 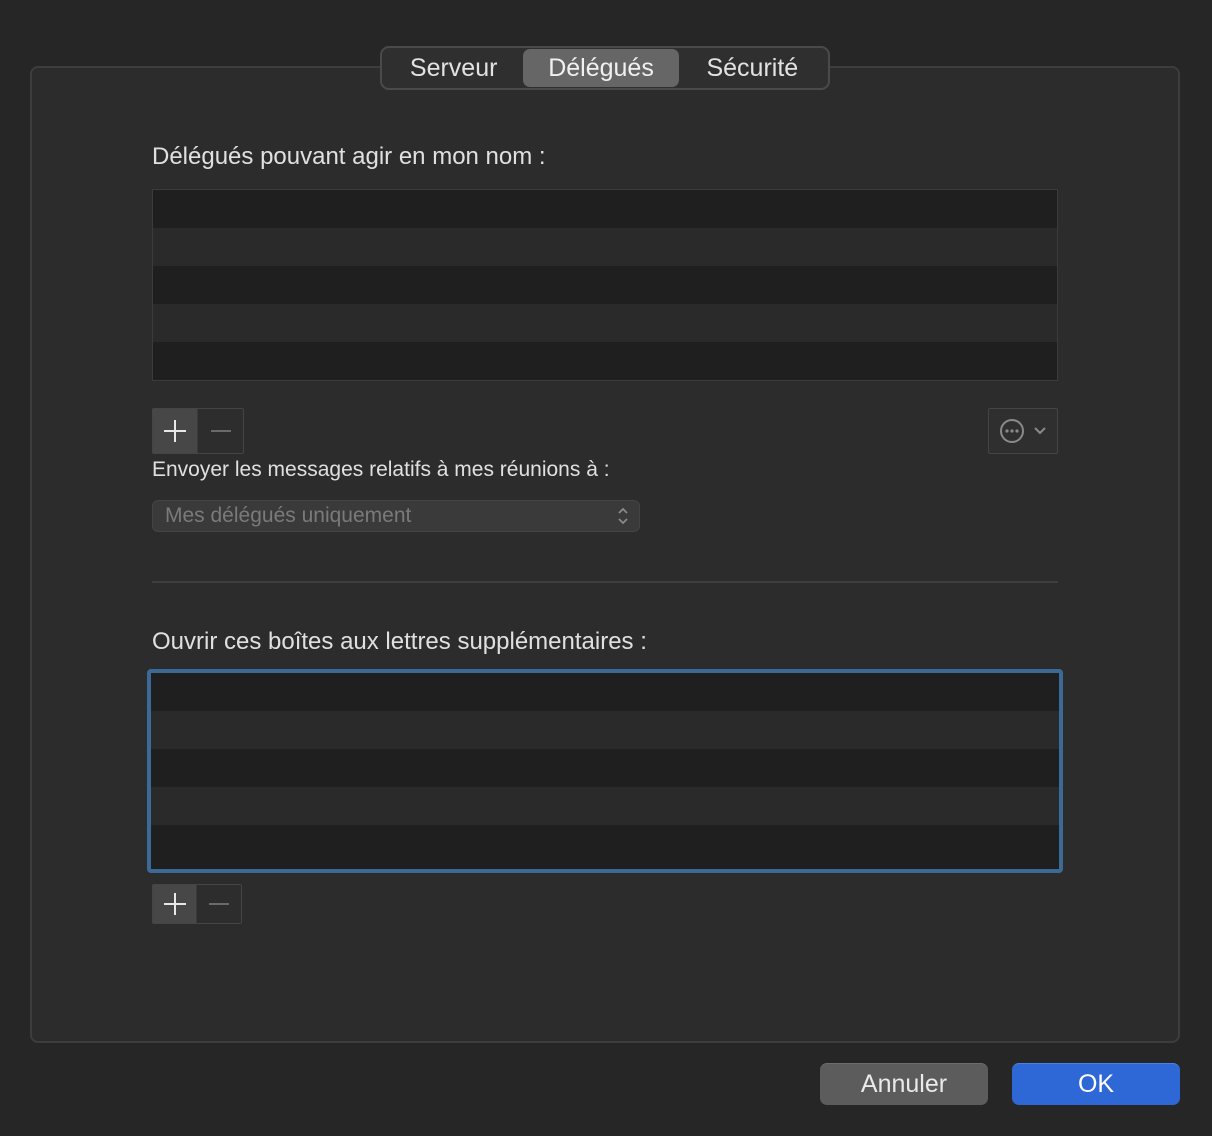 I want to click on delegates-add-remove, so click(x=198, y=431).